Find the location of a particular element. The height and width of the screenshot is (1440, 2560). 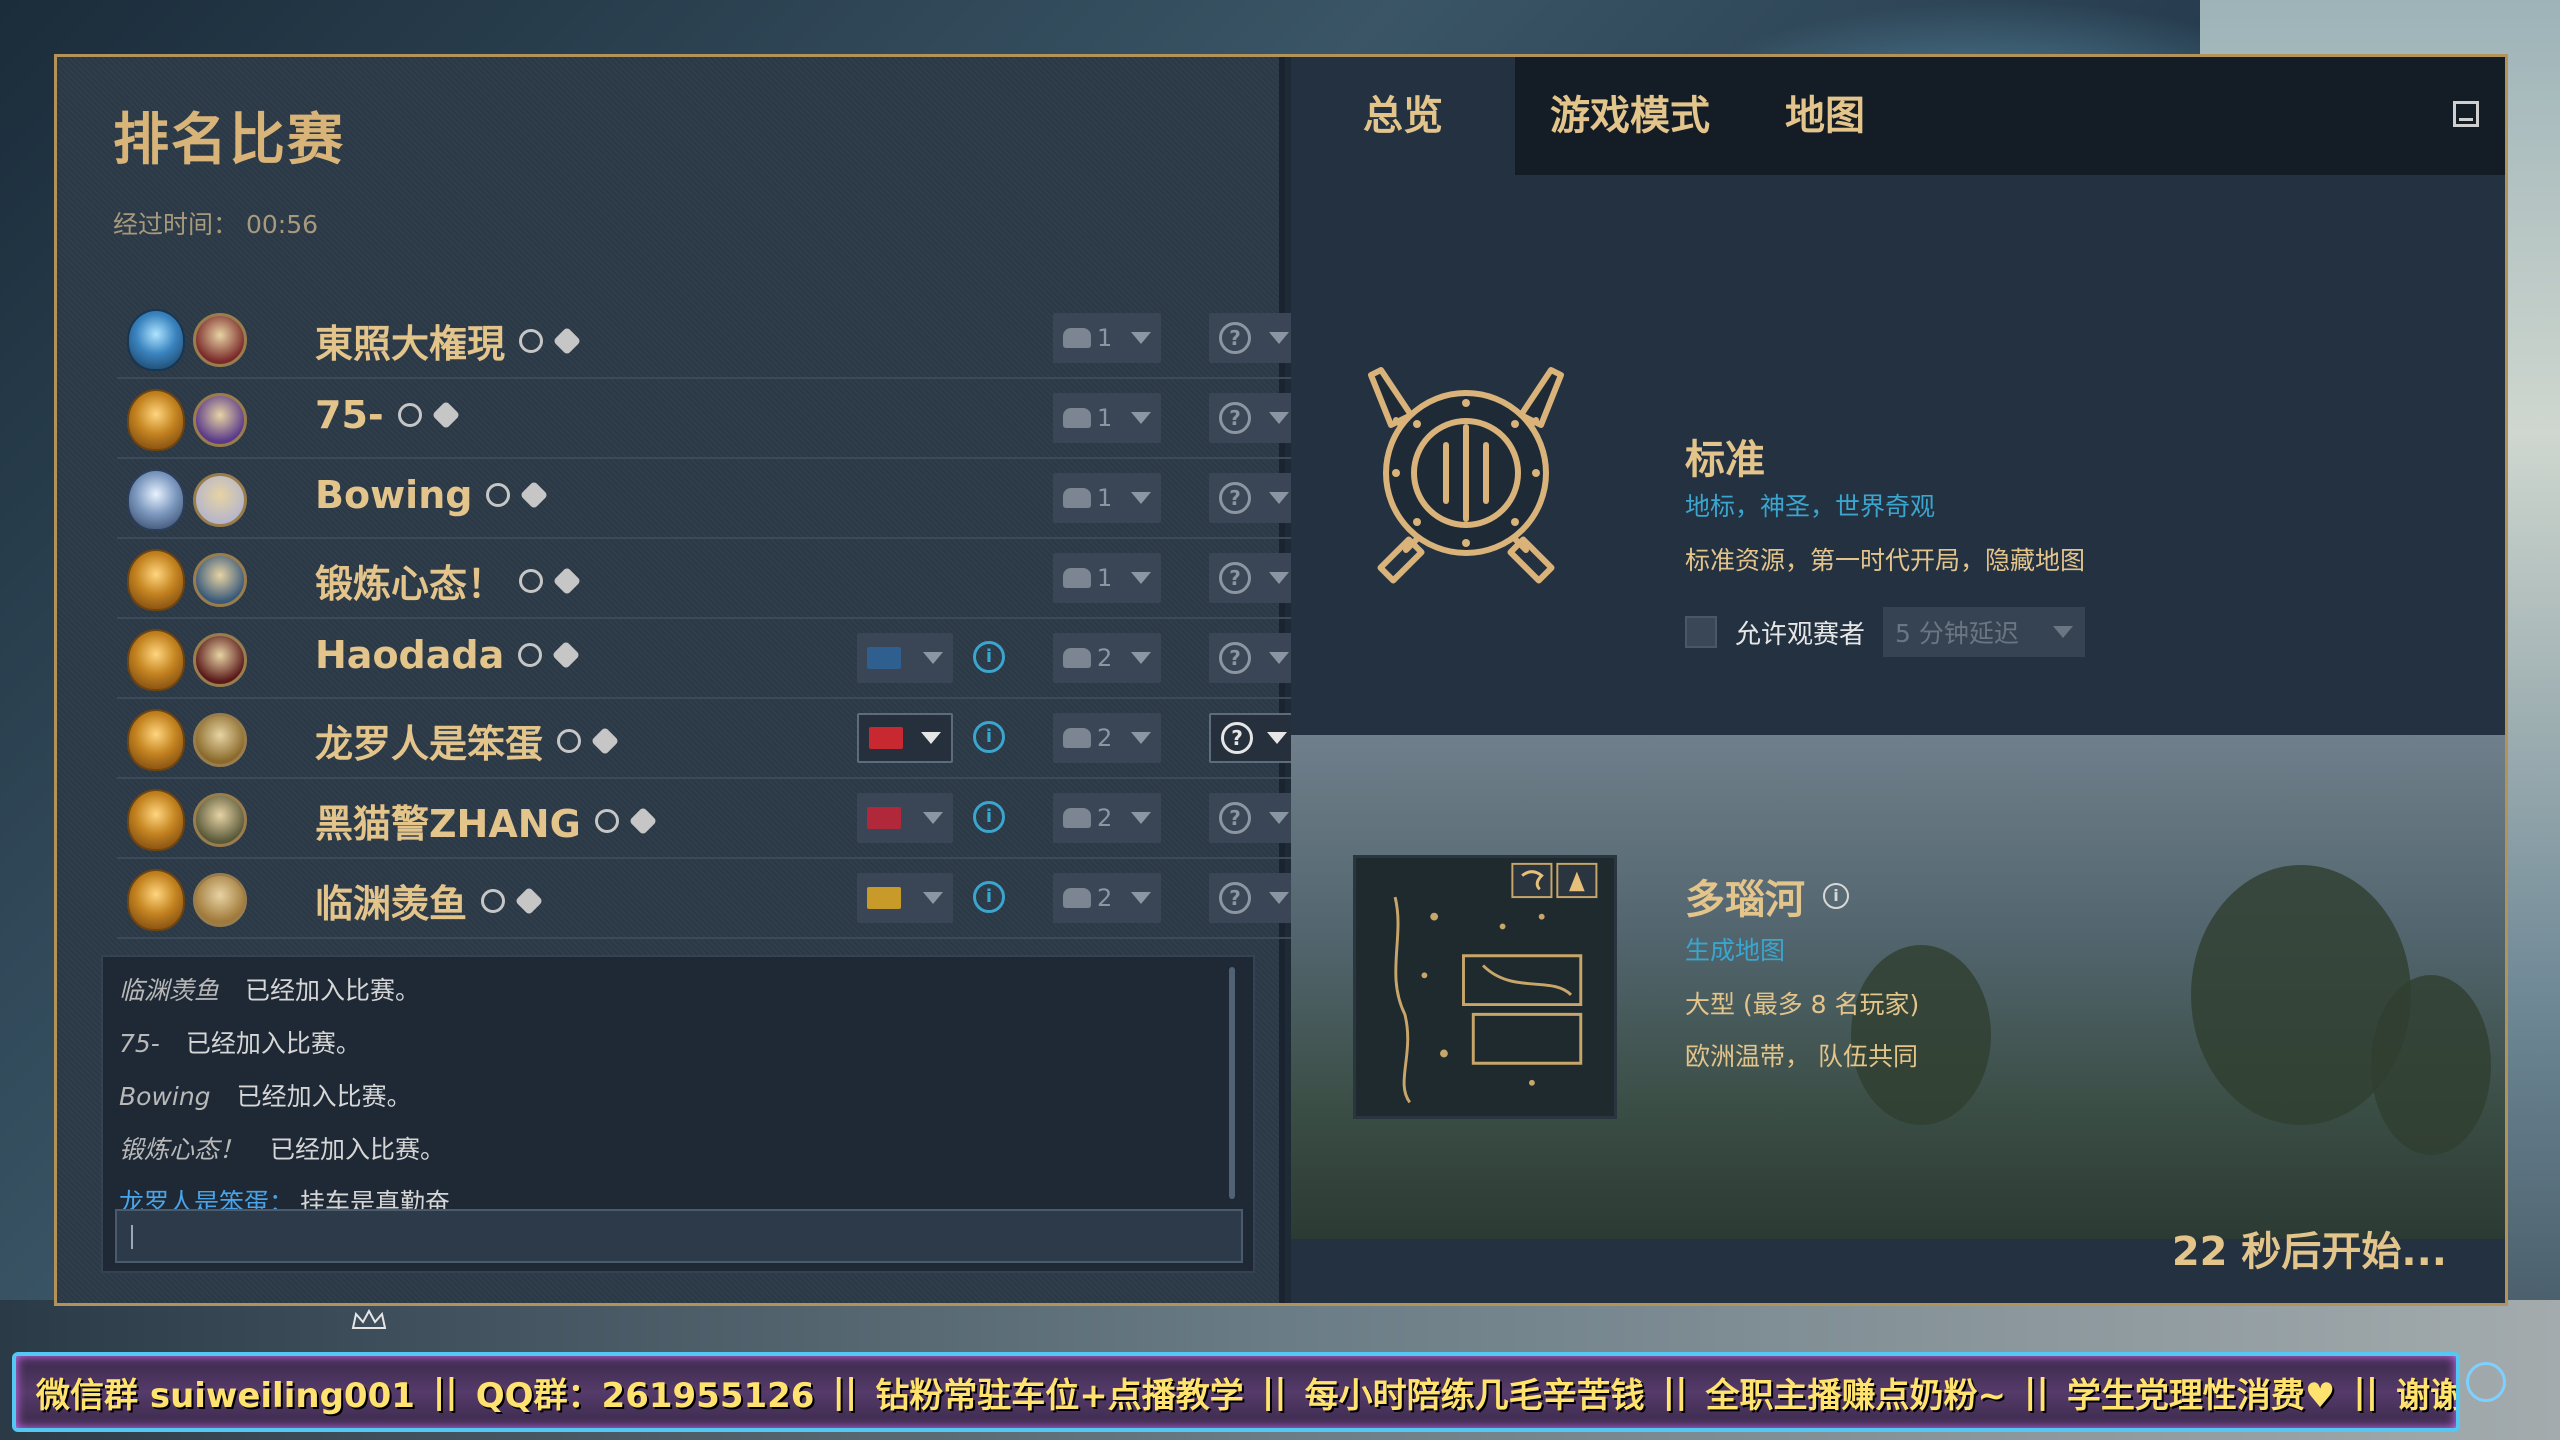

player-name: 临渊羡鱼 is located at coordinates (429, 900).